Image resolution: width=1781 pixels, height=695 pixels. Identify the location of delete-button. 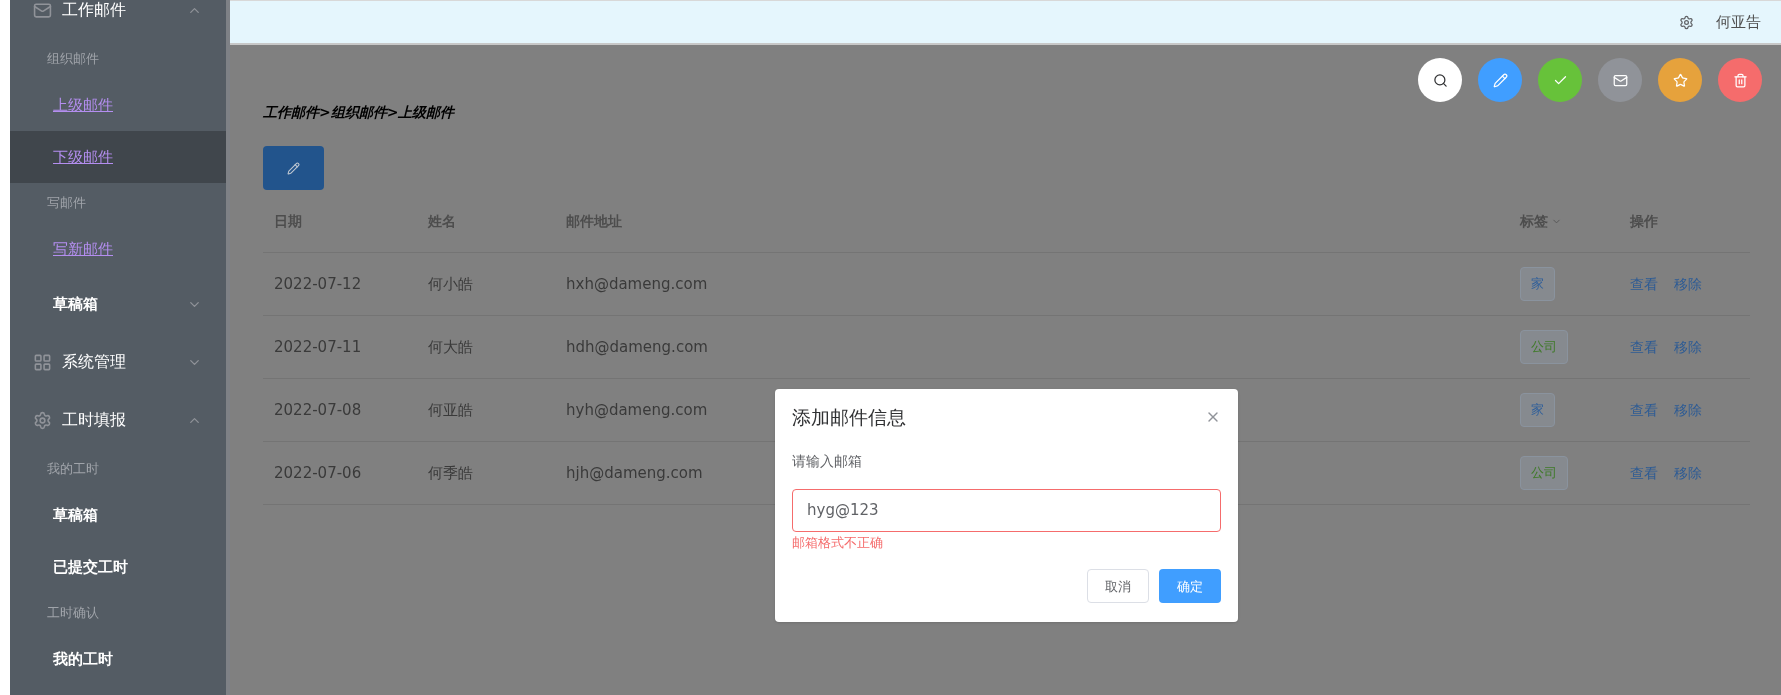
(1740, 80).